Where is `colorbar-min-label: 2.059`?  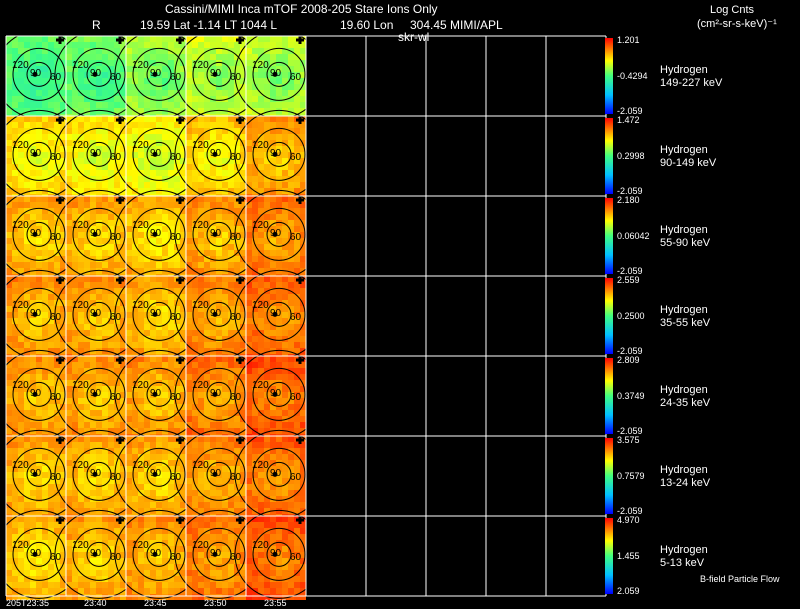
colorbar-min-label: 2.059 is located at coordinates (628, 591).